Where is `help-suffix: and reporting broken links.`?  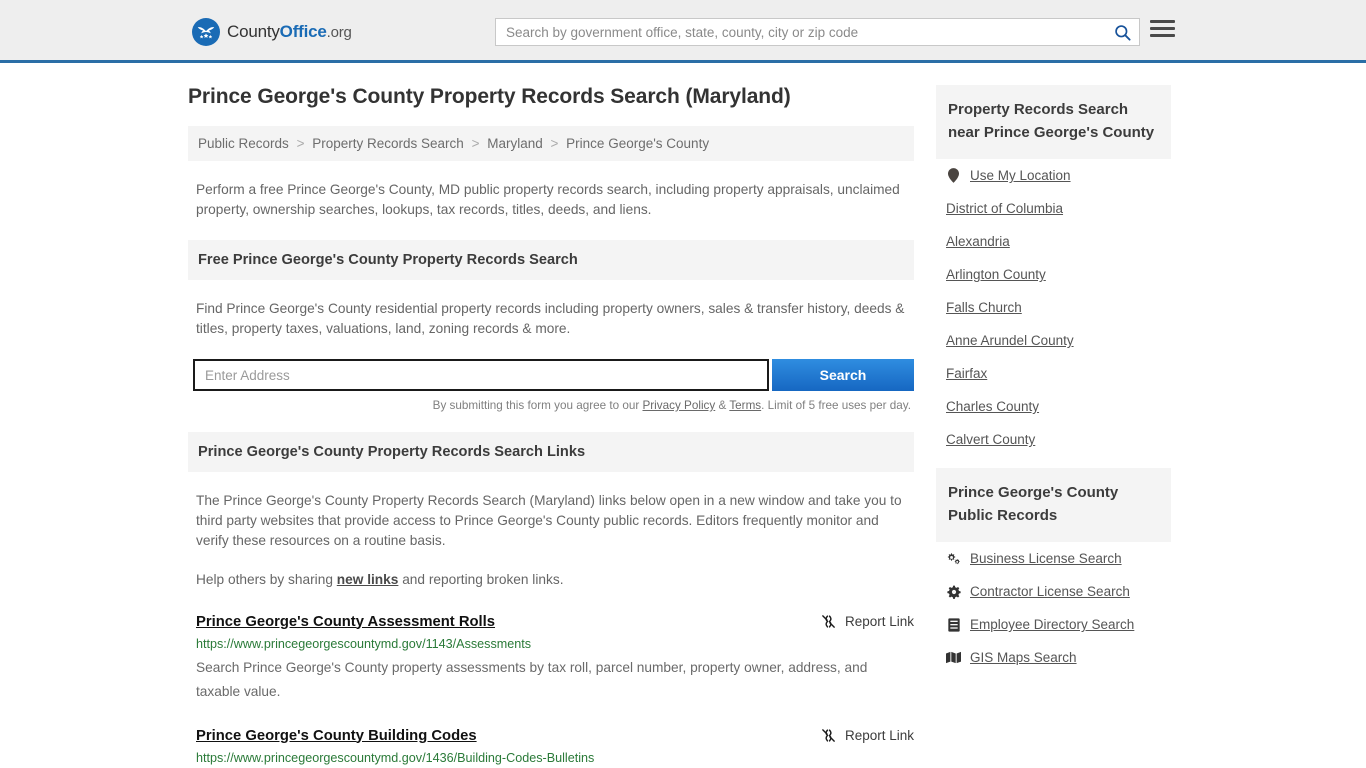 help-suffix: and reporting broken links. is located at coordinates (481, 579).